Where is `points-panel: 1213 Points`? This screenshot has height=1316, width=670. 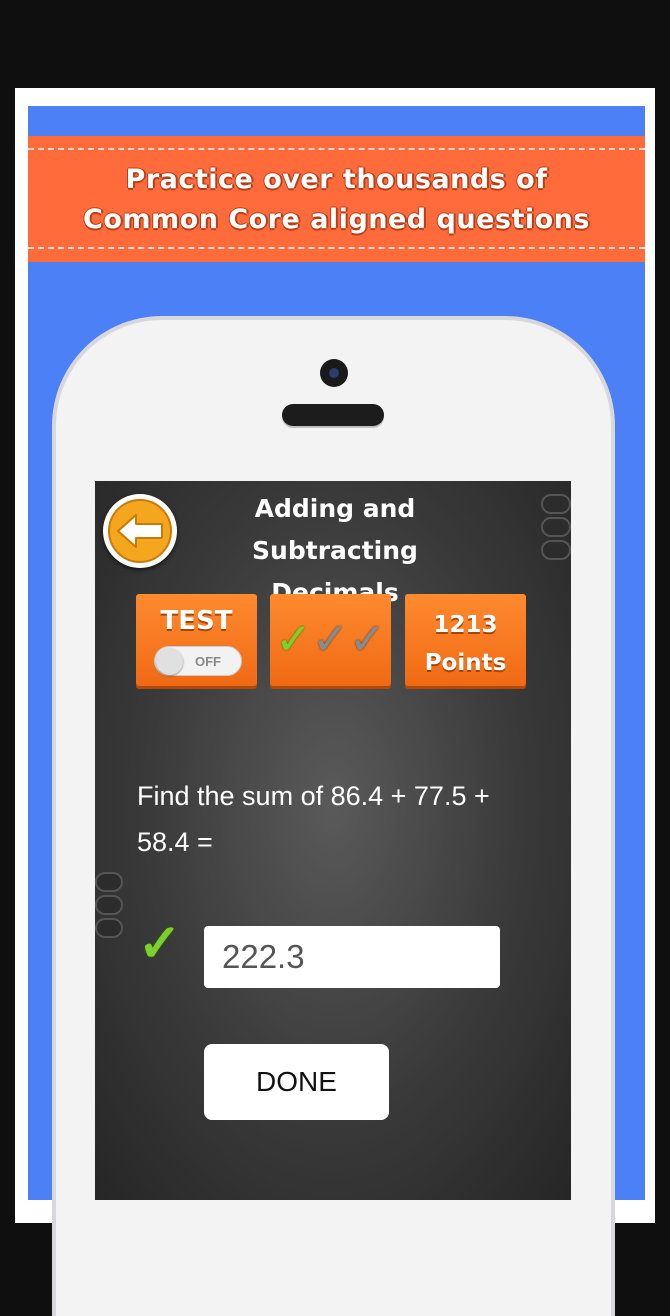
points-panel: 1213 Points is located at coordinates (465, 640).